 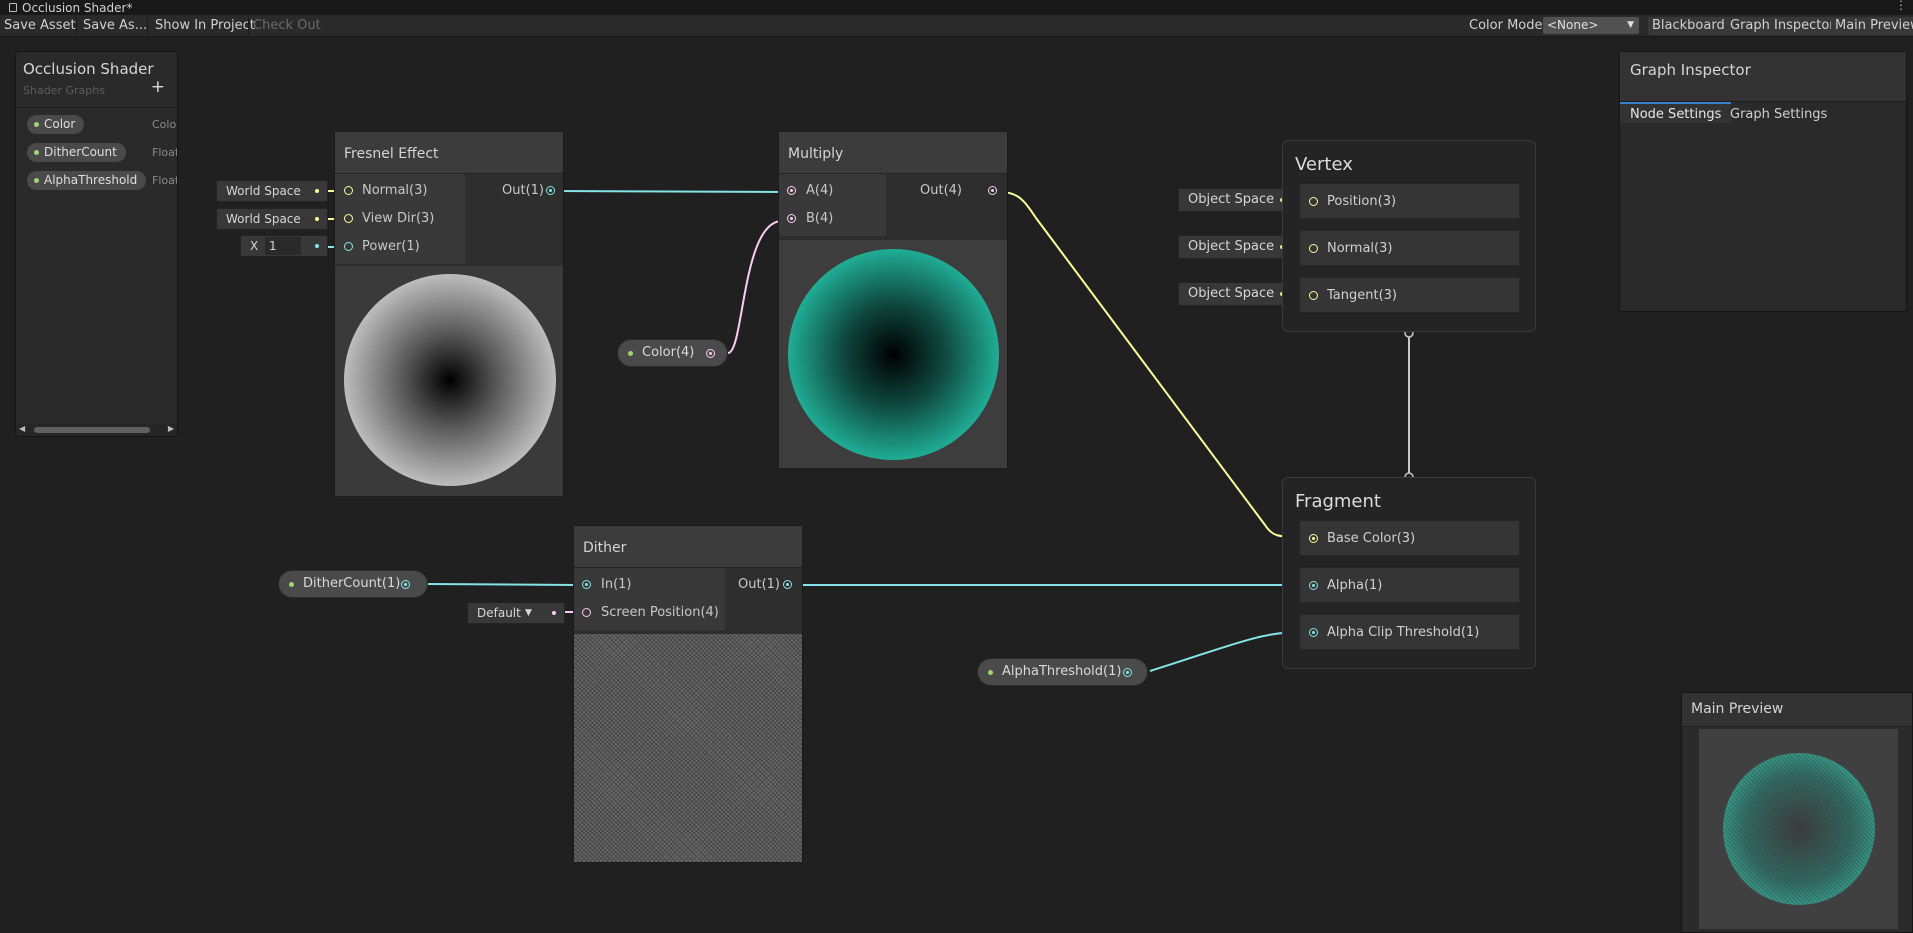 What do you see at coordinates (1778, 114) in the screenshot?
I see `tab-graph-settings: Graph Settings` at bounding box center [1778, 114].